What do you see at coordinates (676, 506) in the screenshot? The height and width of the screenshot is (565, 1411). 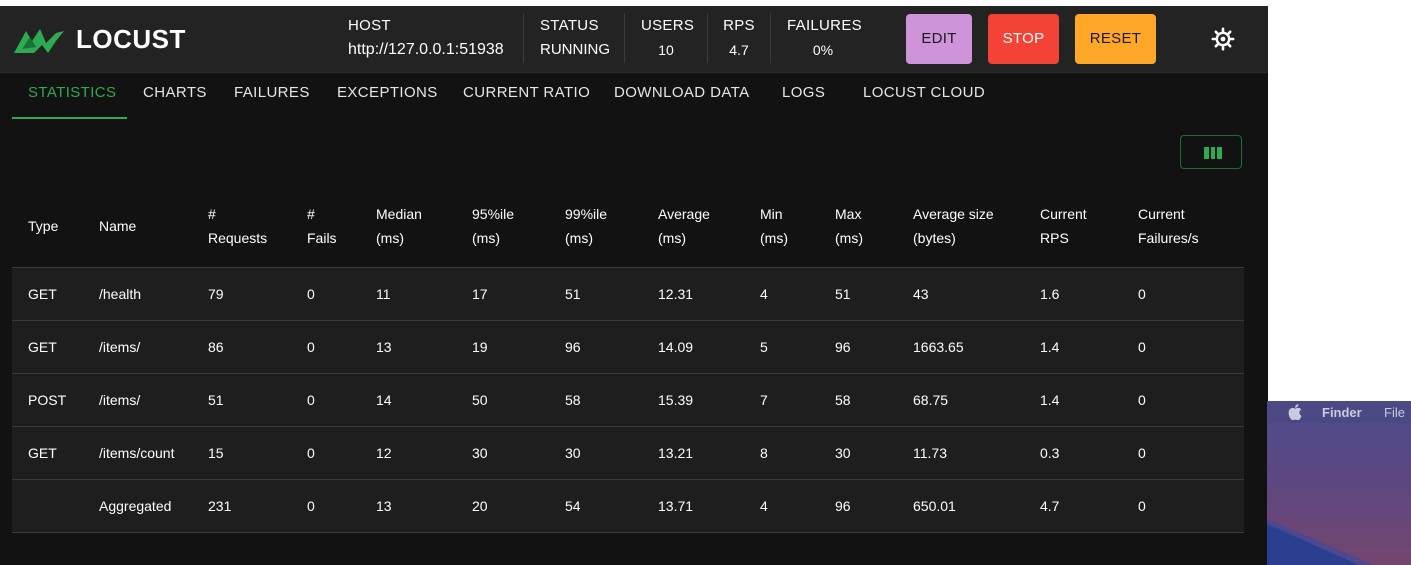 I see `table-cell: 13.71` at bounding box center [676, 506].